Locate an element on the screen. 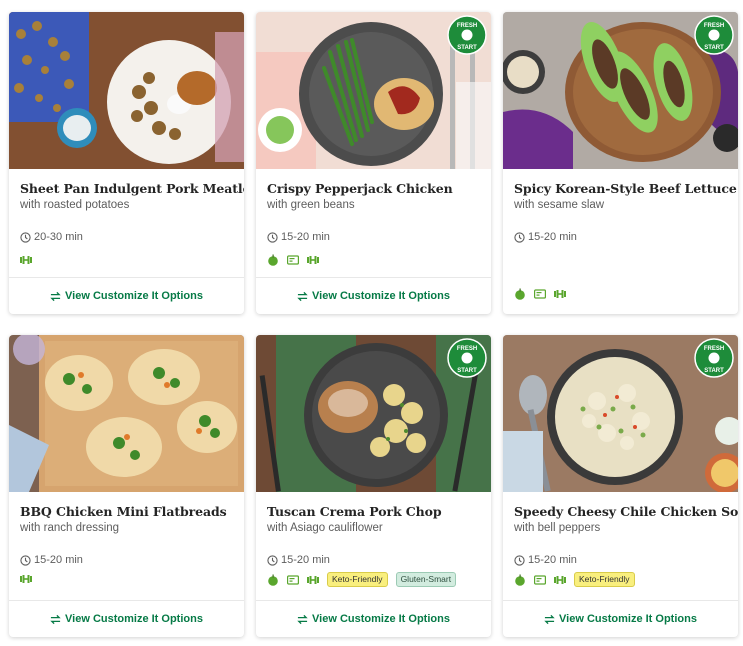 The width and height of the screenshot is (743, 646). diet-icons: Keto-Friendly is located at coordinates (574, 579).